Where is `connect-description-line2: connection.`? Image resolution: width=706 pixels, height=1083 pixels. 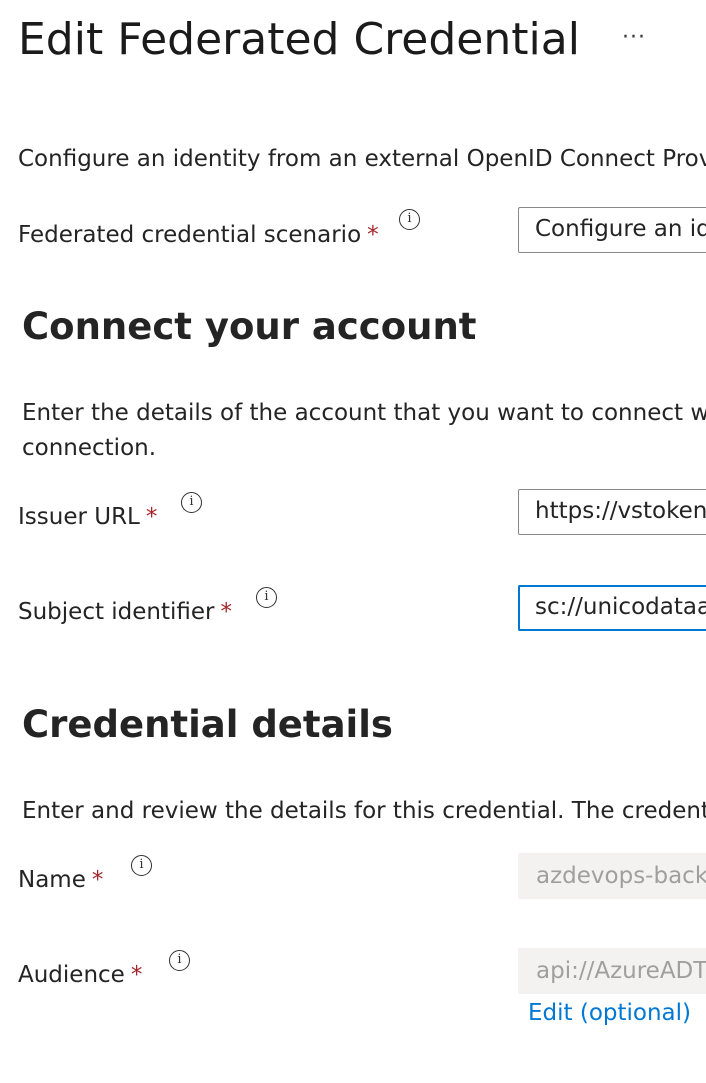 connect-description-line2: connection. is located at coordinates (89, 448).